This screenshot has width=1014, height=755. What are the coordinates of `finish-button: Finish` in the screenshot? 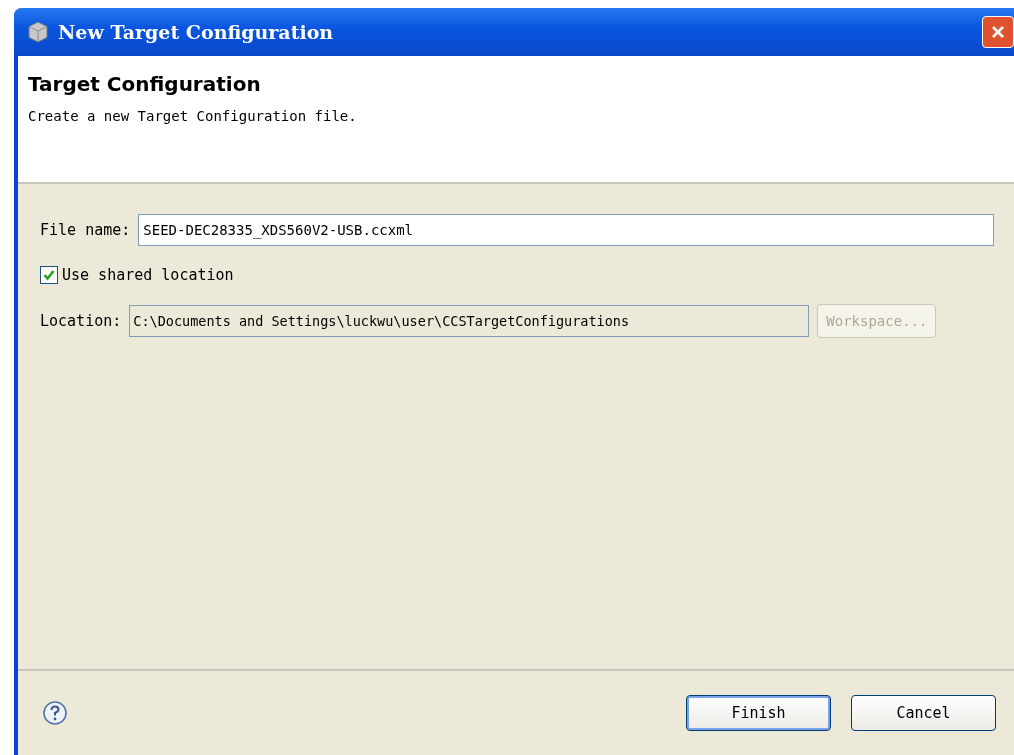 It's located at (758, 713).